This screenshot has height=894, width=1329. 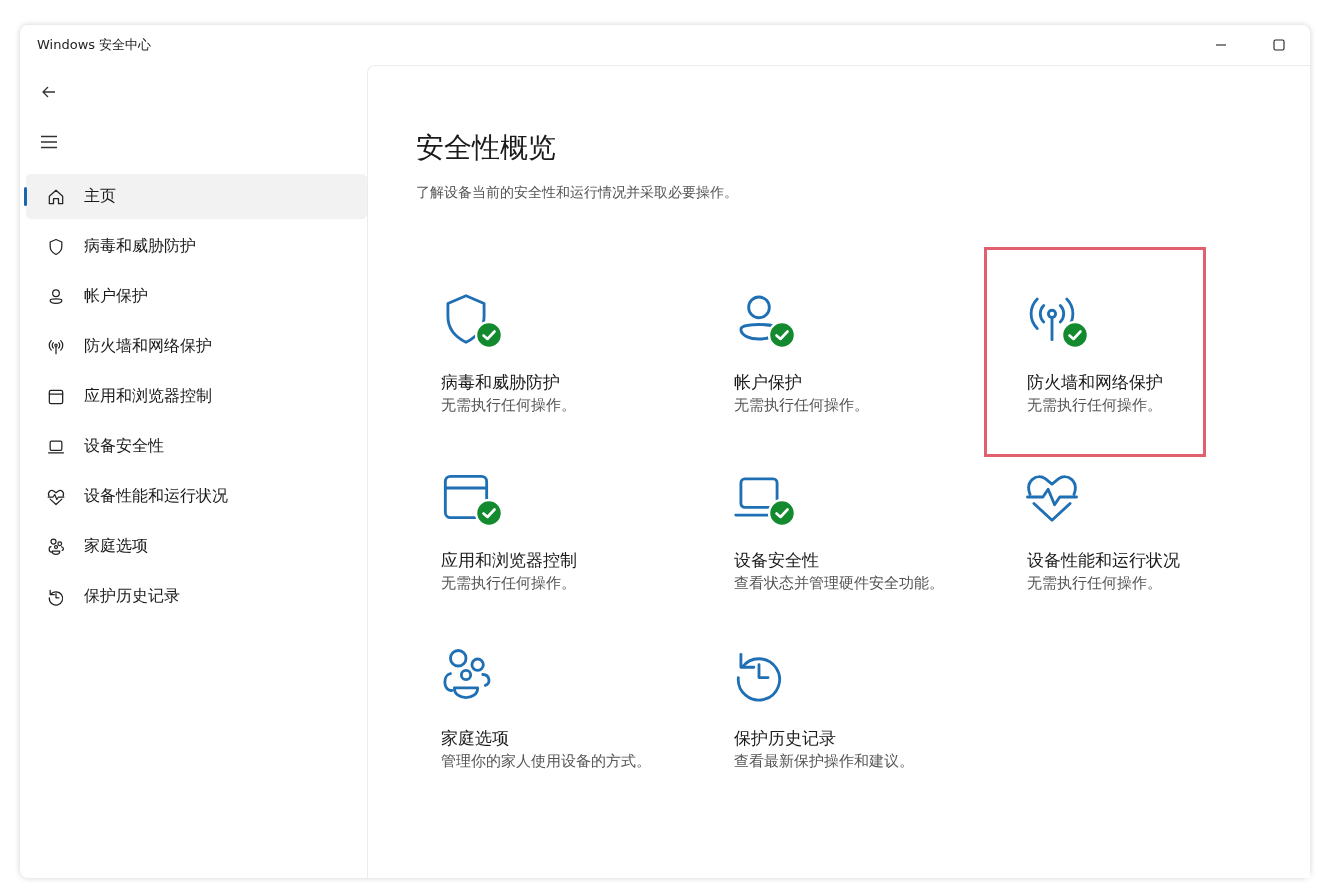 I want to click on tile-title: 家庭选项, so click(x=475, y=738).